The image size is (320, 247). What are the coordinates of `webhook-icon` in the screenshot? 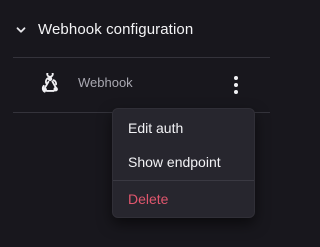 It's located at (49, 83).